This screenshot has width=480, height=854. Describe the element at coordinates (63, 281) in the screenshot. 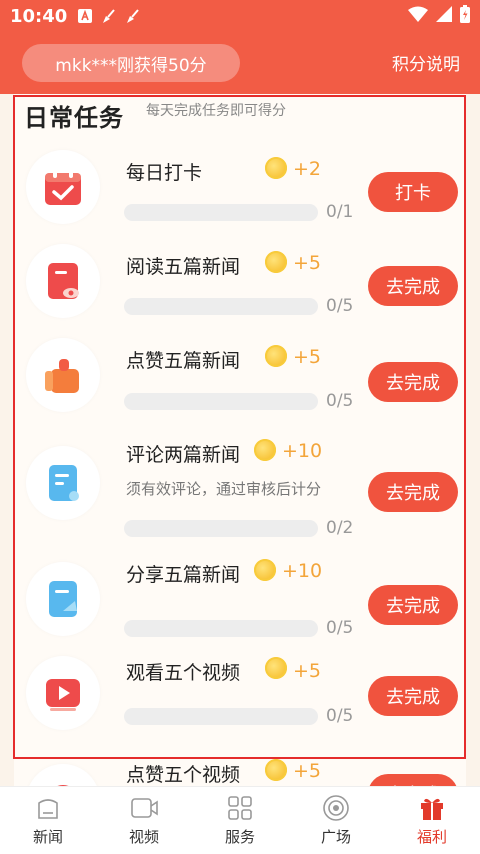

I see `read-news-icon` at that location.